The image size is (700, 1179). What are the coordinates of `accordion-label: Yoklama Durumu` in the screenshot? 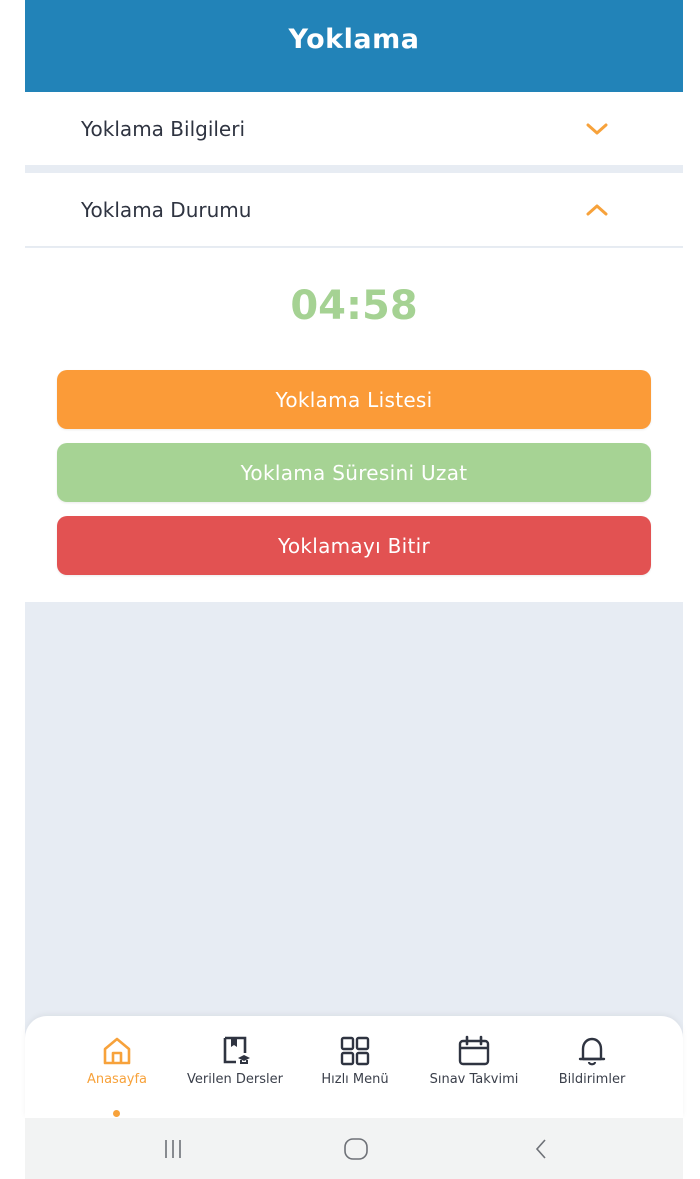 It's located at (166, 209).